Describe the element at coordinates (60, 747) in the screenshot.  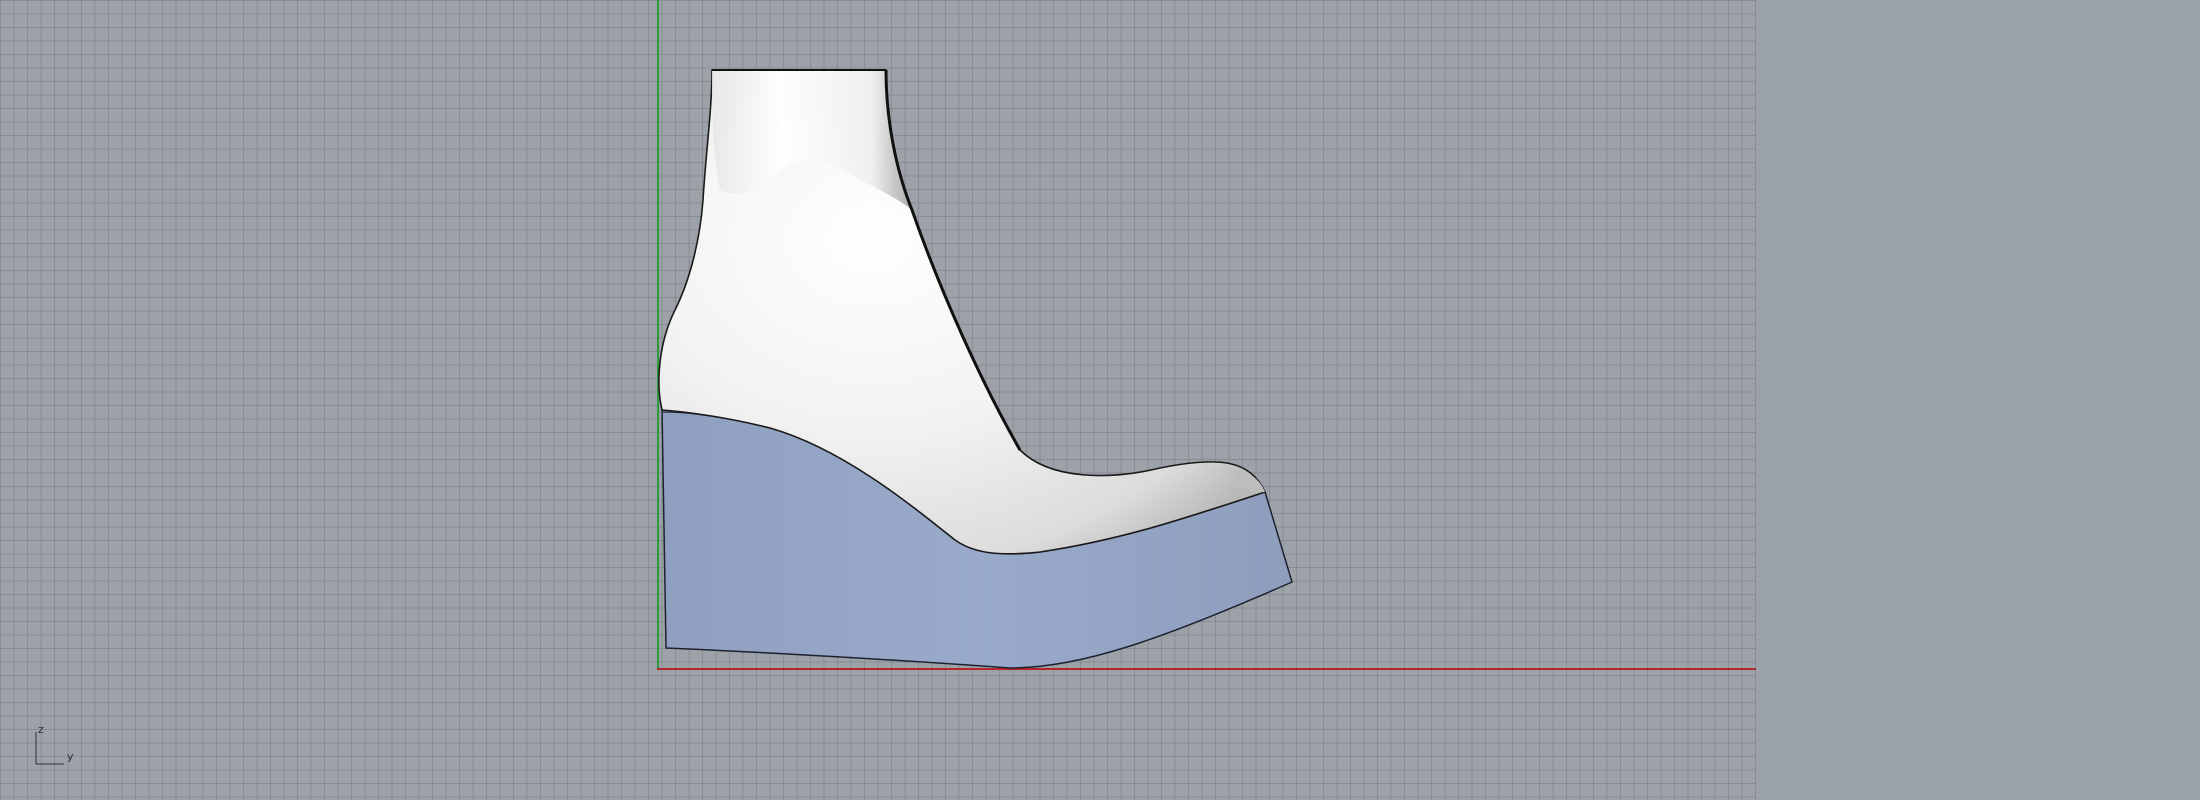
I see `axes-gizmo: z y` at that location.